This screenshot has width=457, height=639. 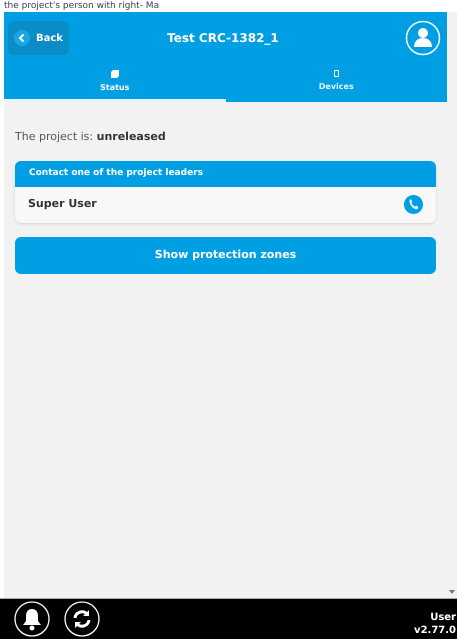 I want to click on tab: Devices, so click(x=336, y=83).